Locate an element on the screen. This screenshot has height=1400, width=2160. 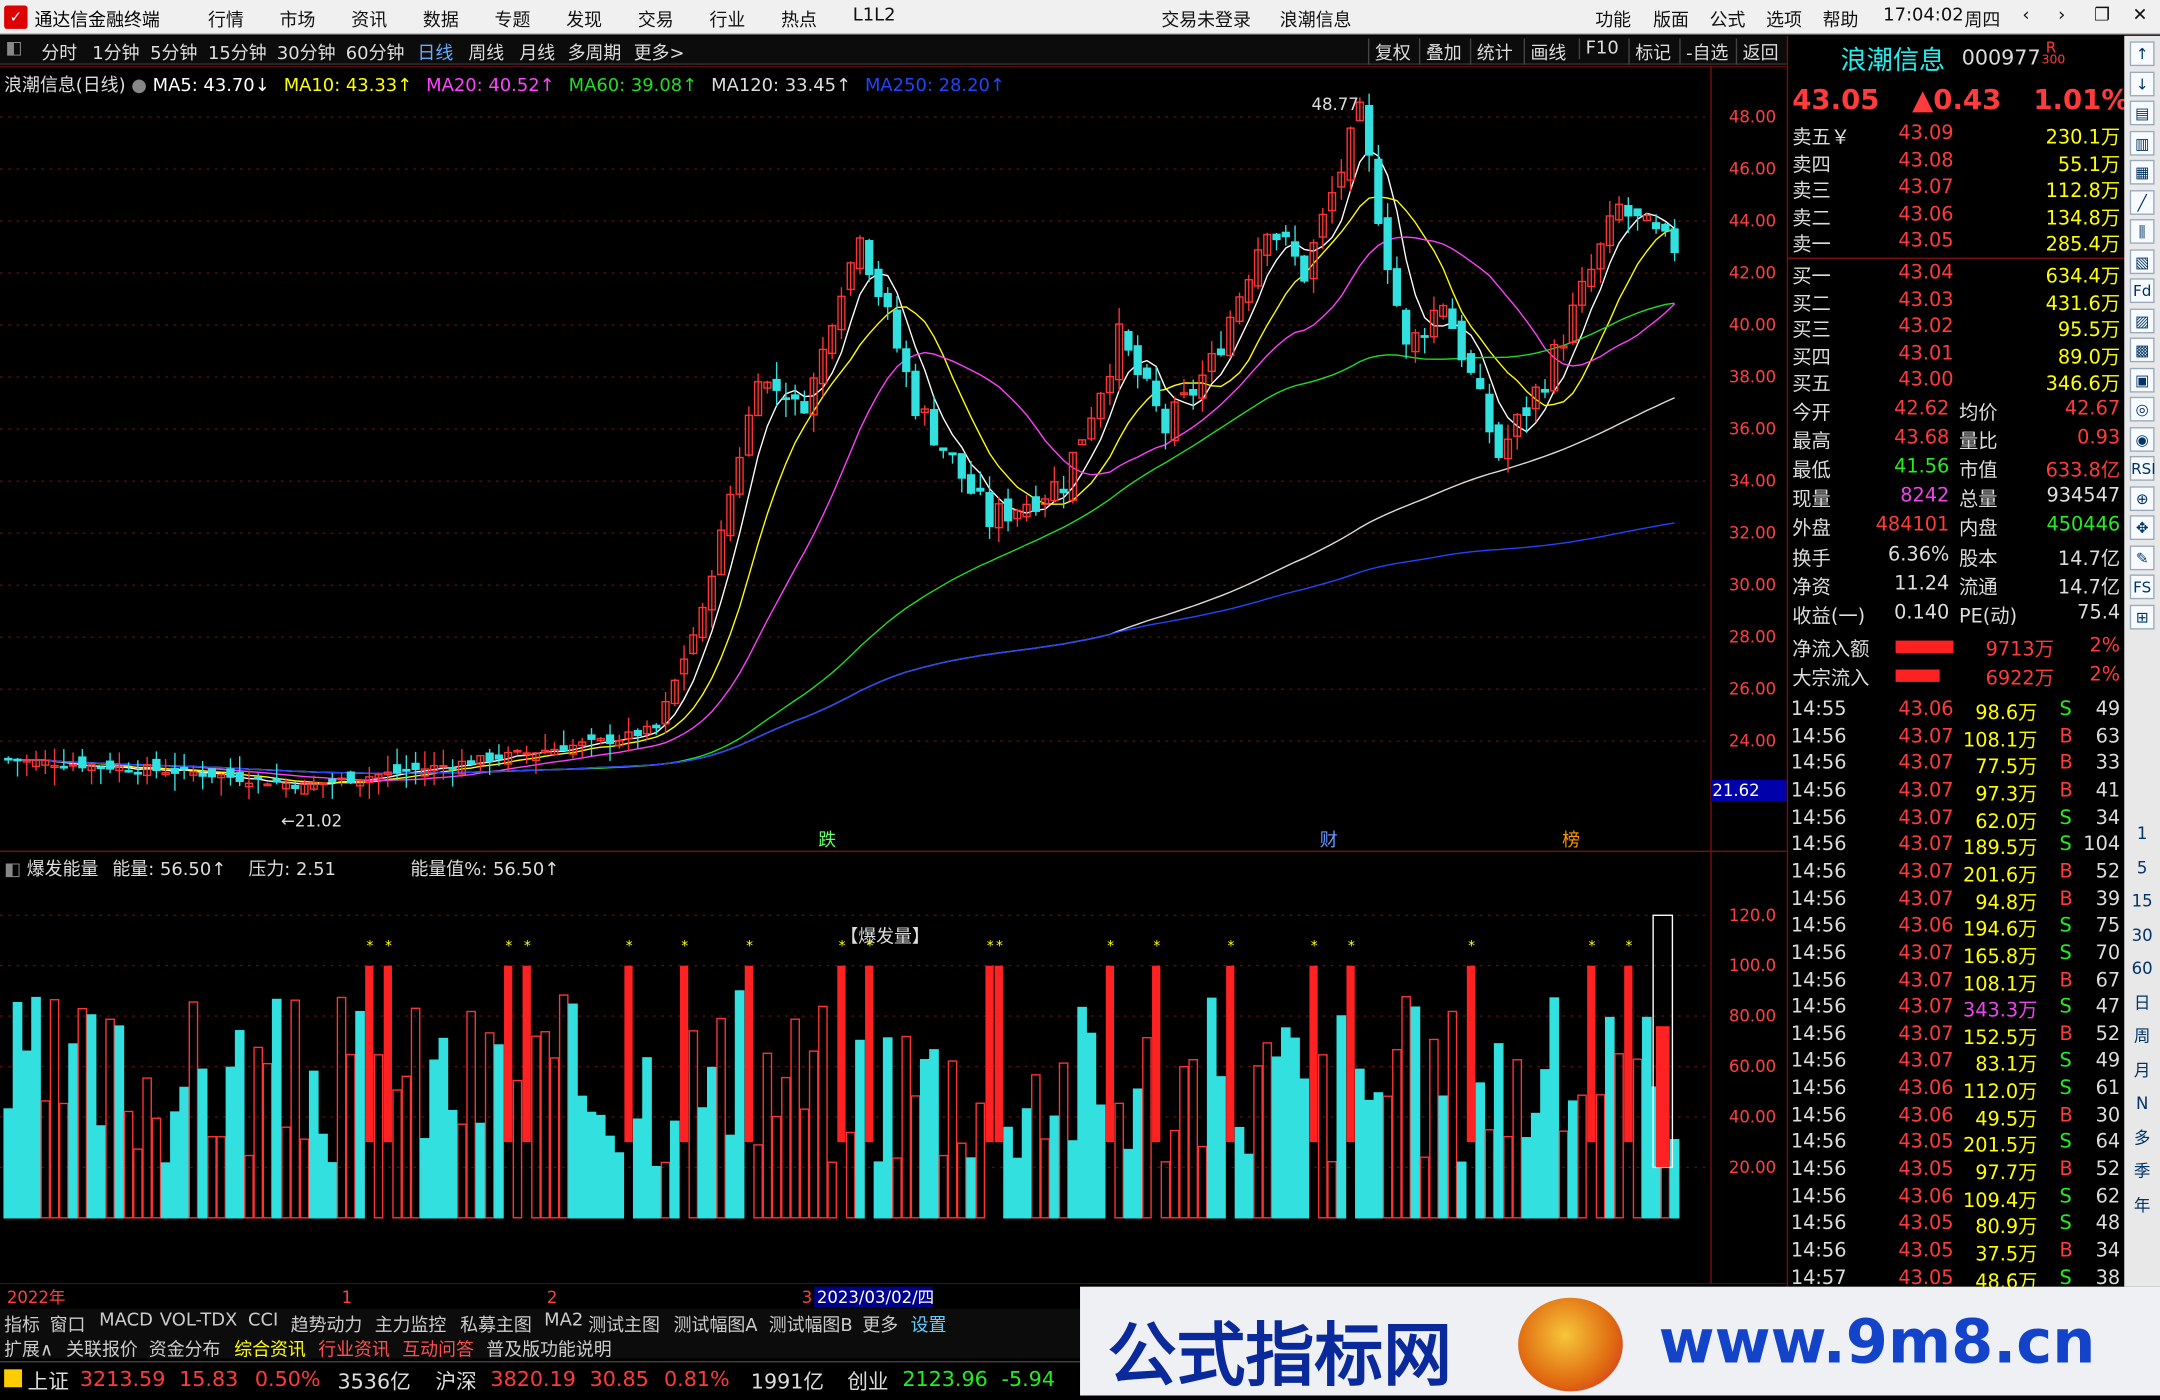
menu-item: 行业 is located at coordinates (727, 19).